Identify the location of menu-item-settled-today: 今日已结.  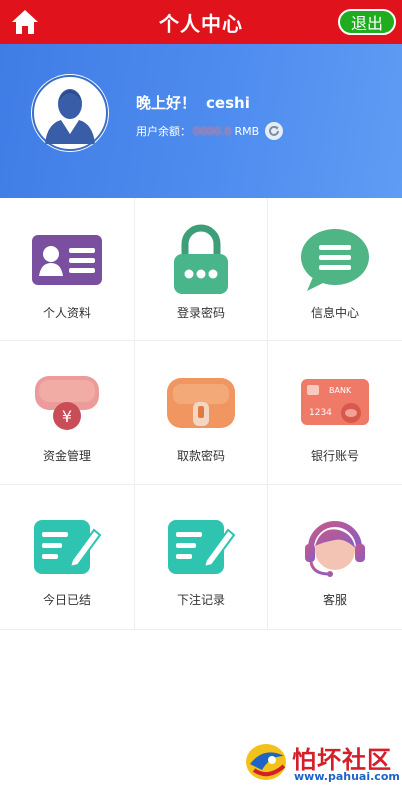
(67, 557).